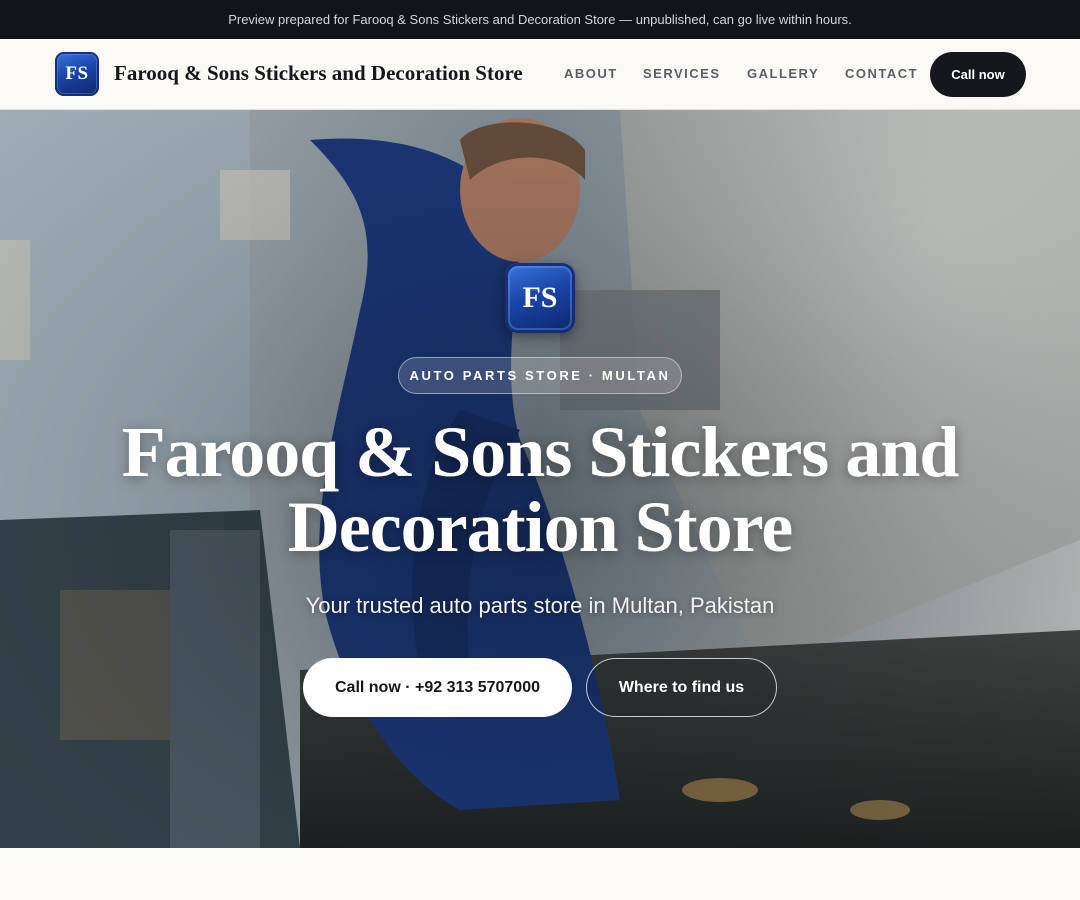 Image resolution: width=1080 pixels, height=900 pixels. I want to click on brand-logo-text: FS, so click(77, 73).